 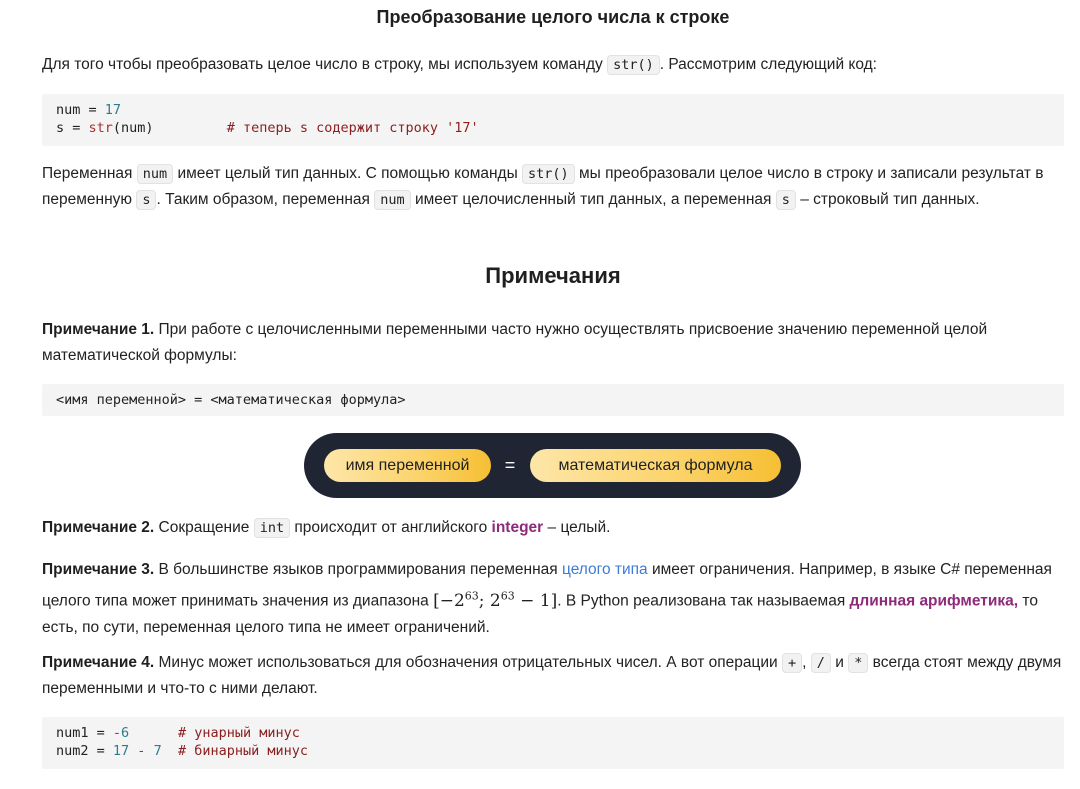 What do you see at coordinates (510, 465) in the screenshot?
I see `equals-sign: =` at bounding box center [510, 465].